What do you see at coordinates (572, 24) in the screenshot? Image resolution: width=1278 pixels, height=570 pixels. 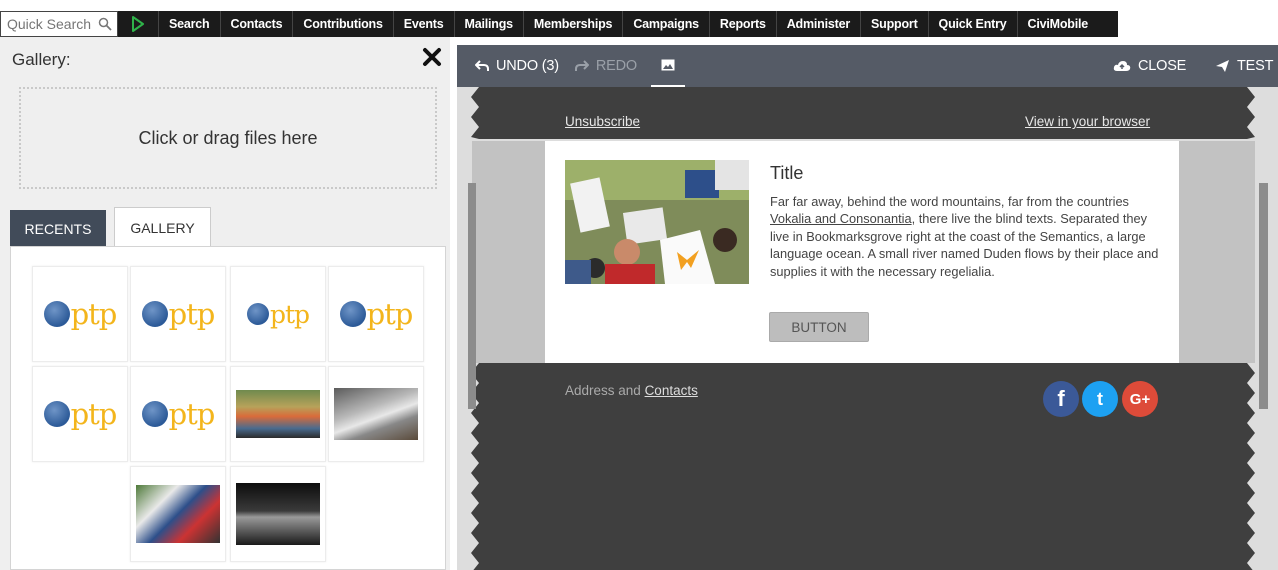 I see `nav-memberships: Memberships` at bounding box center [572, 24].